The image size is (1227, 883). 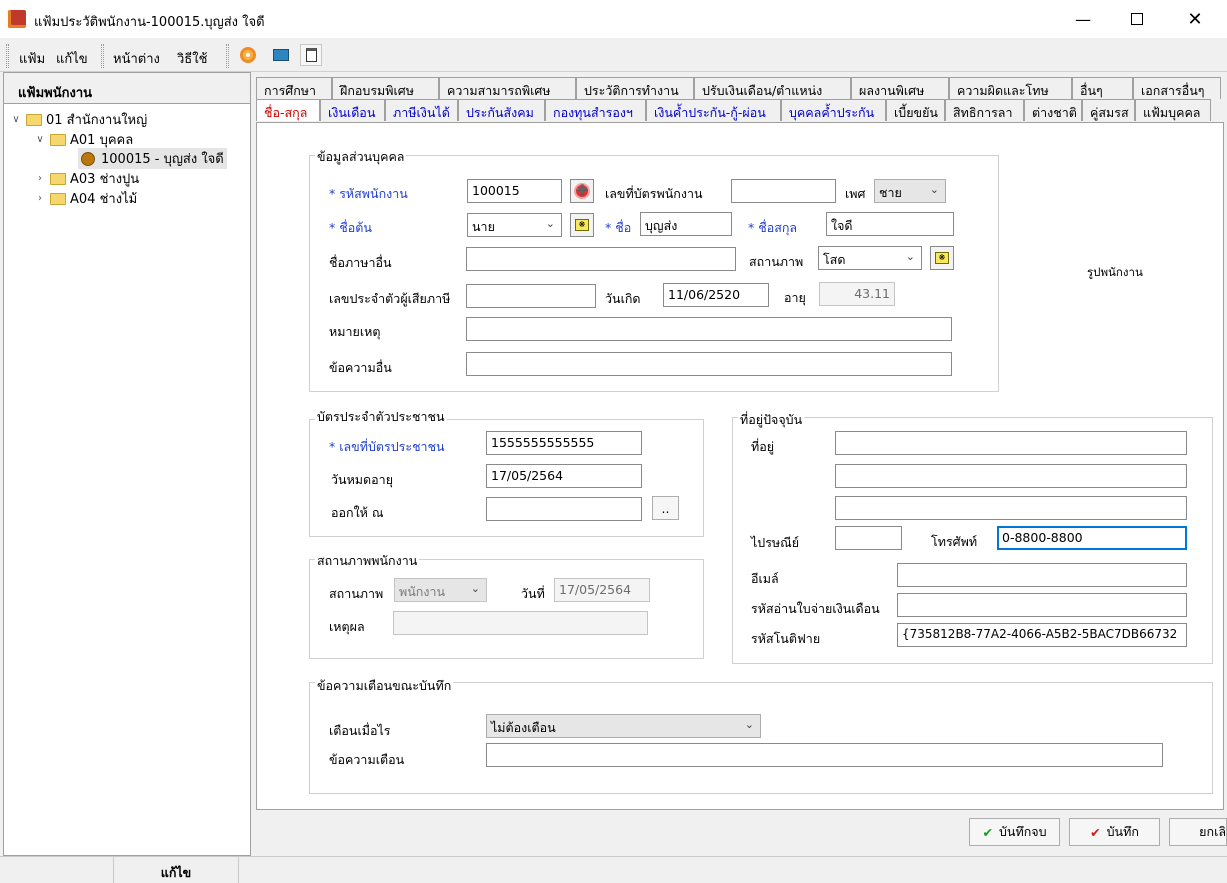 What do you see at coordinates (1010, 88) in the screenshot?
I see `tab-misconduct: ความผิดและโทษ` at bounding box center [1010, 88].